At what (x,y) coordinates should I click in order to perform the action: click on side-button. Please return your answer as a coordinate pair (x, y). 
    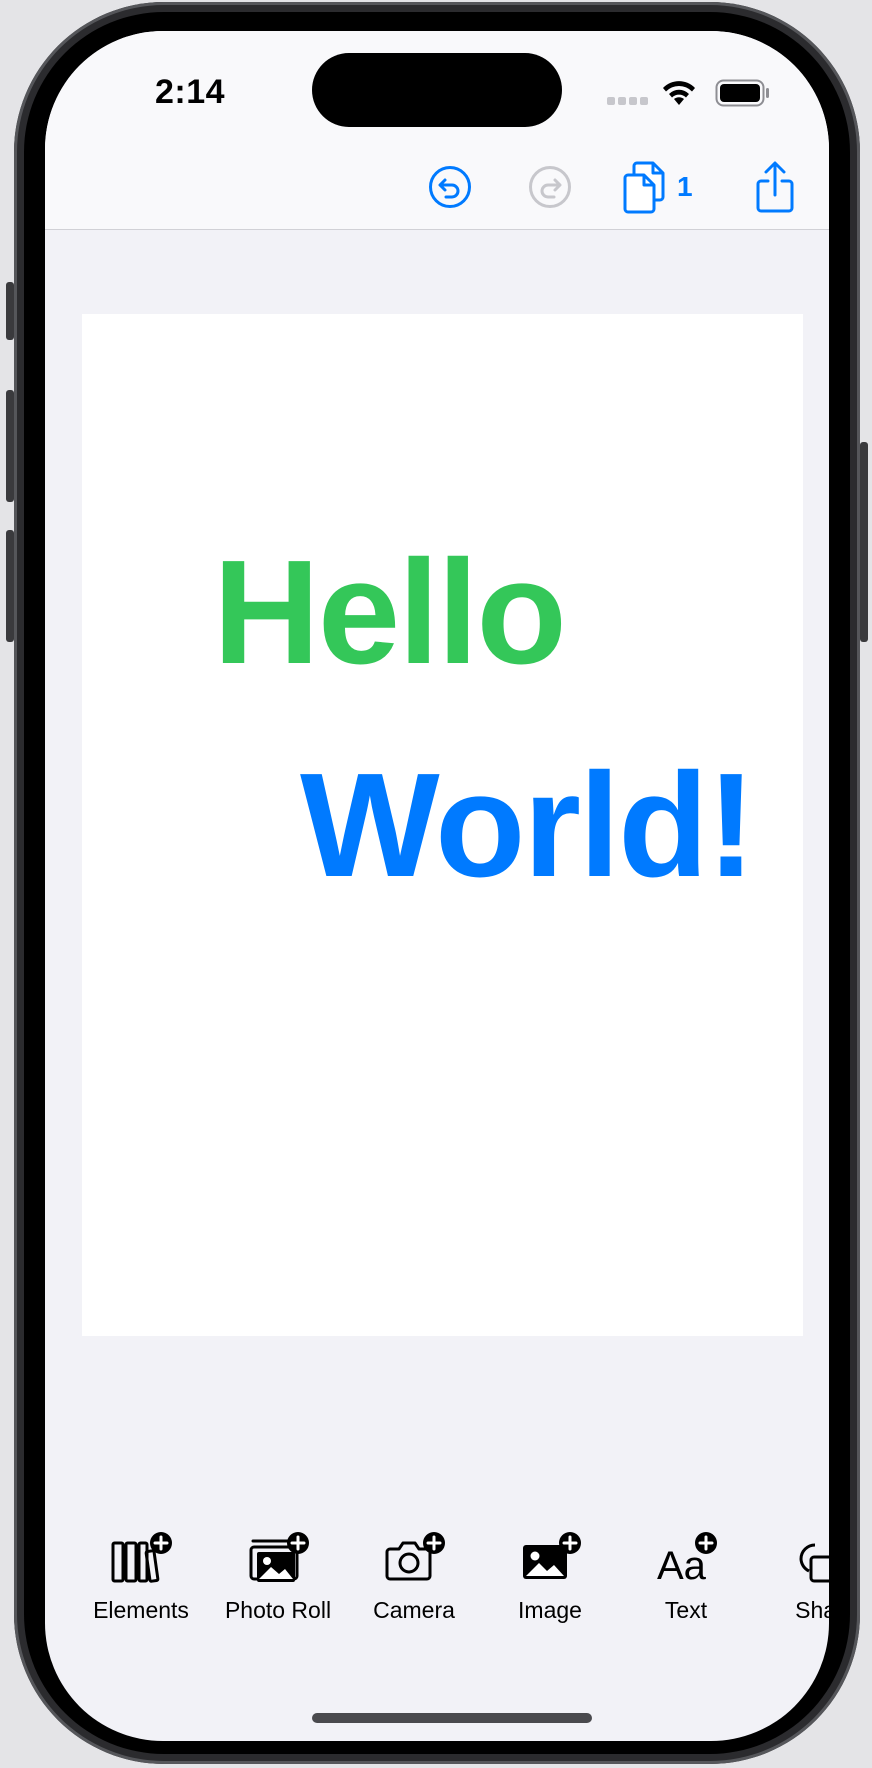
    Looking at the image, I should click on (864, 542).